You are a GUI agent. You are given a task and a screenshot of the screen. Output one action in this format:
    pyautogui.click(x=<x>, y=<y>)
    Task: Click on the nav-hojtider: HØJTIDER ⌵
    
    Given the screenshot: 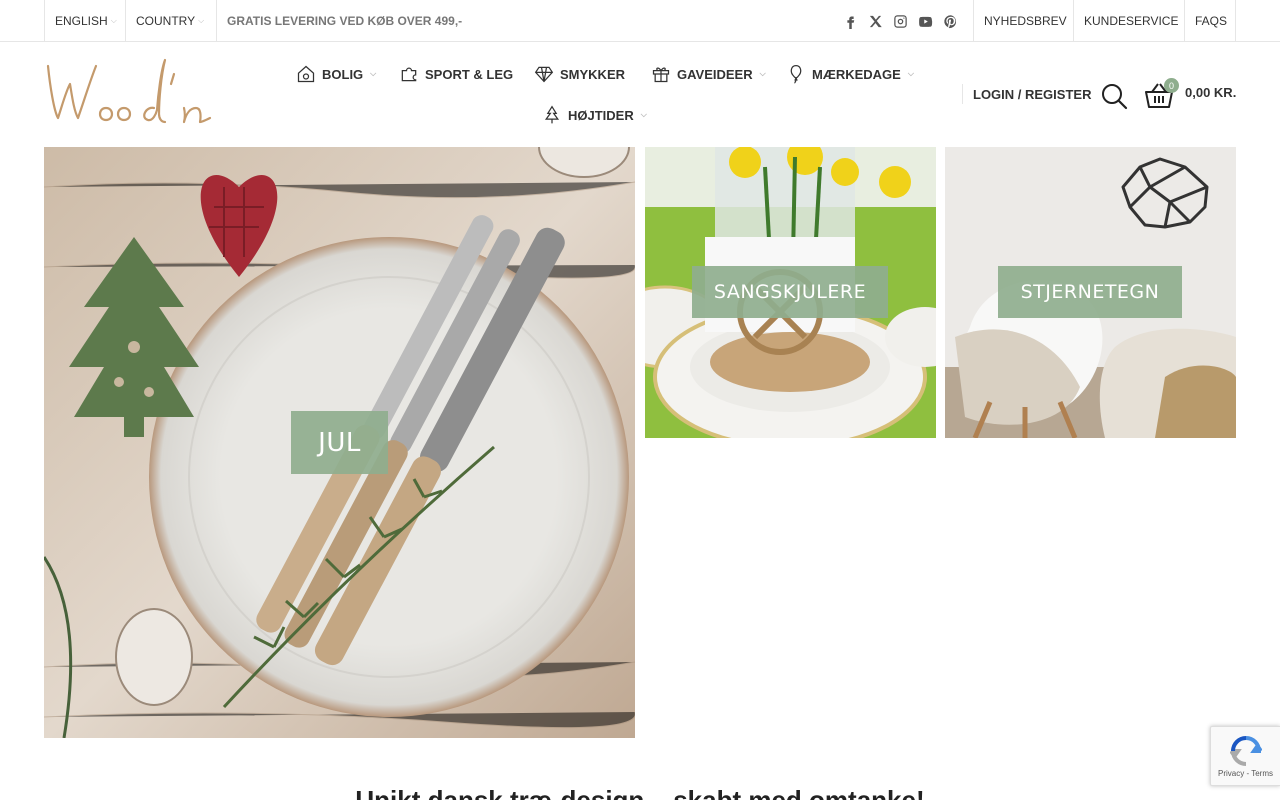 What is the action you would take?
    pyautogui.click(x=594, y=115)
    